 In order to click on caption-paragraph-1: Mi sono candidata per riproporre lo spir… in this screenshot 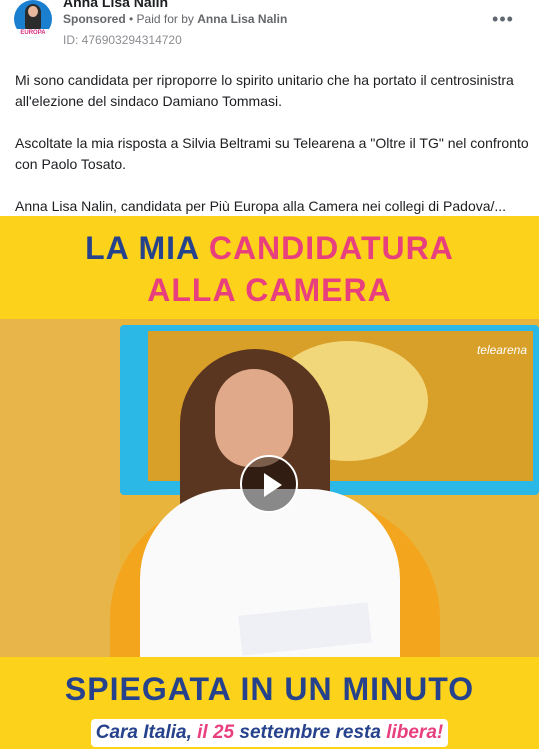, I will do `click(264, 90)`.